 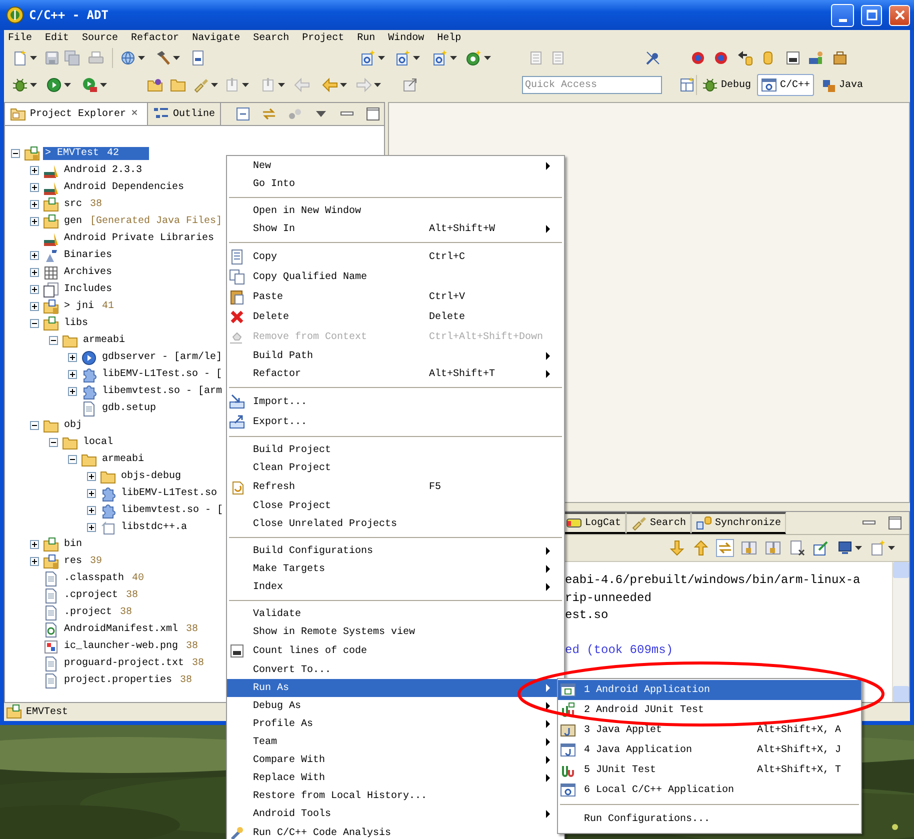 What do you see at coordinates (124, 663) in the screenshot?
I see `tree-item-label: proguard-project.txt` at bounding box center [124, 663].